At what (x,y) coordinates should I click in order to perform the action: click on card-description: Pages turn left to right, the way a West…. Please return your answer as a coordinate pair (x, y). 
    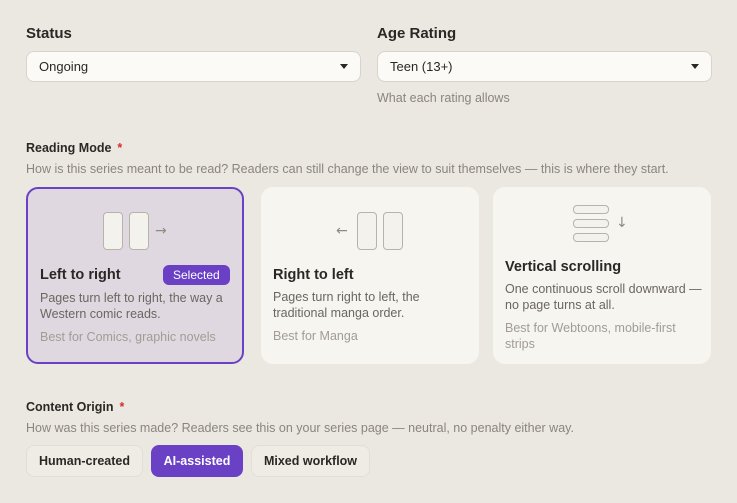
    Looking at the image, I should click on (131, 306).